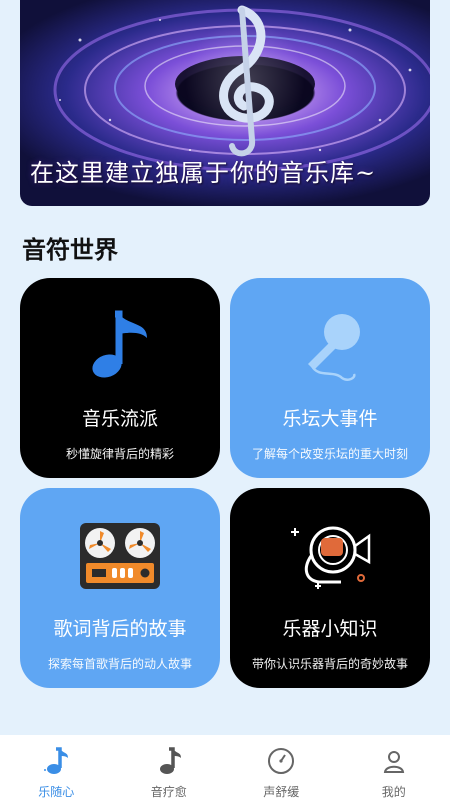 This screenshot has height=800, width=450. What do you see at coordinates (329, 664) in the screenshot?
I see `card-subtitle: 带你认识乐器背后的奇妙故事` at bounding box center [329, 664].